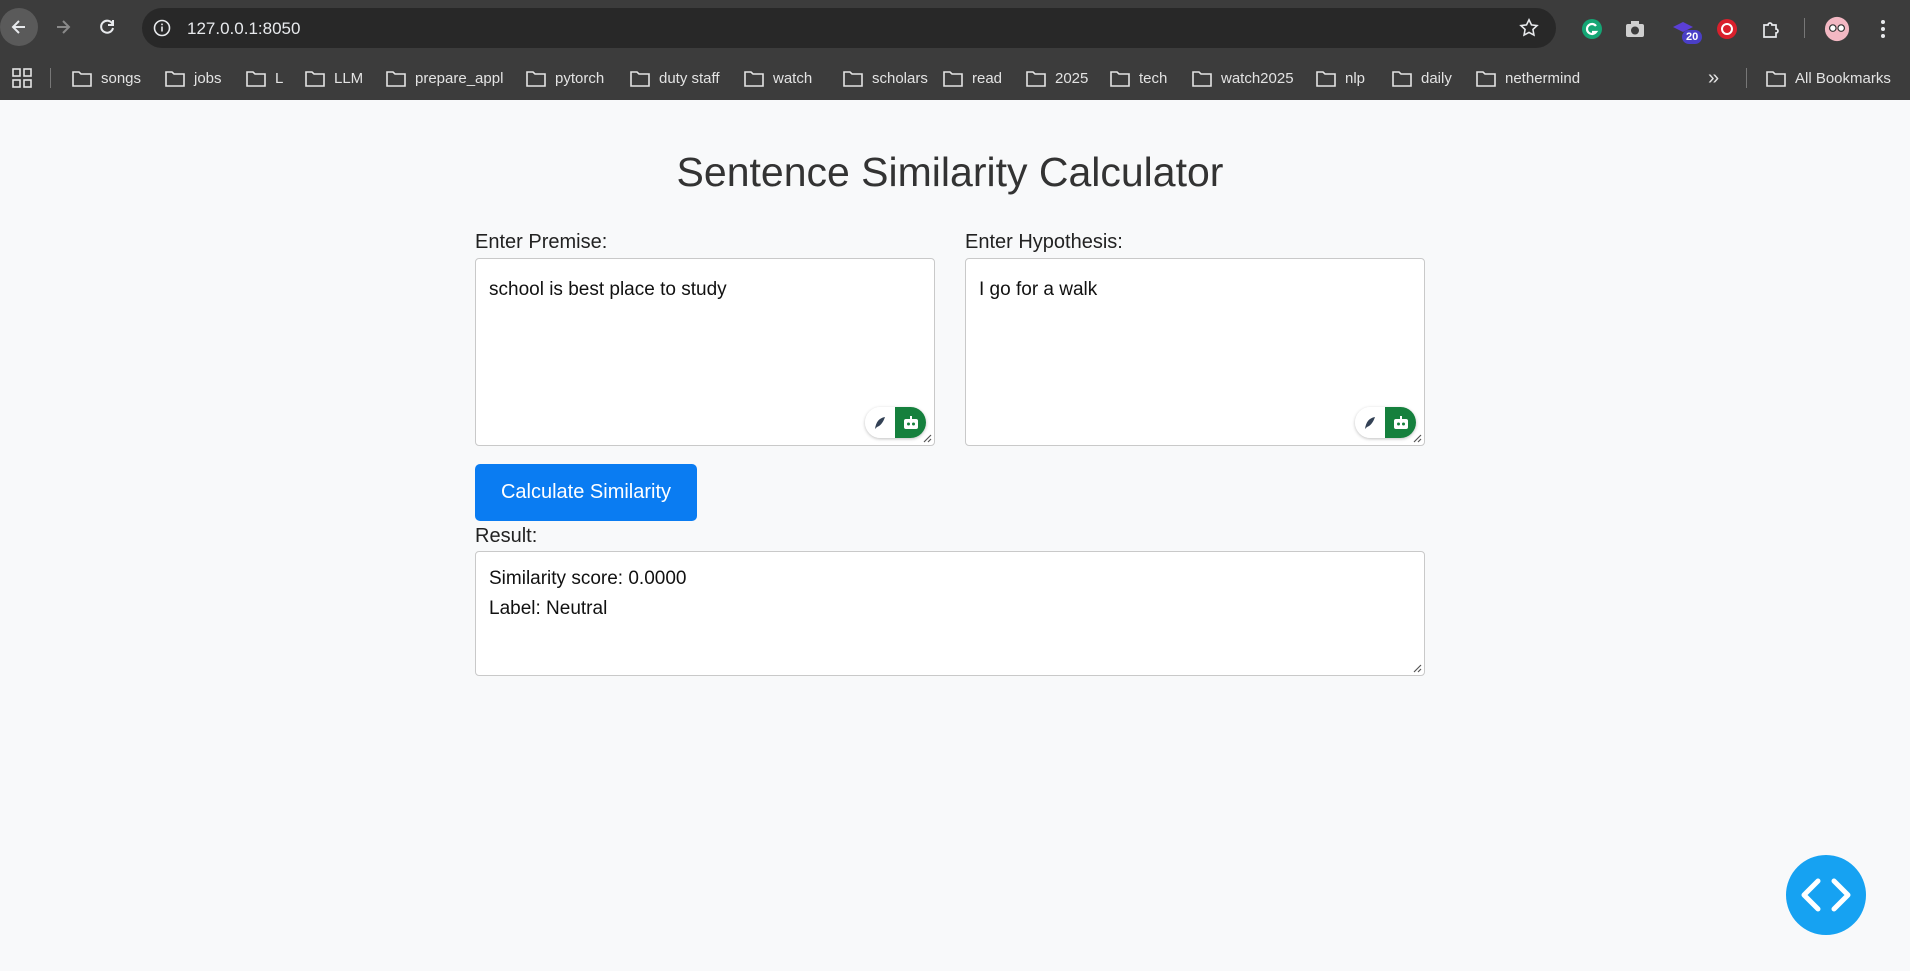 This screenshot has height=971, width=1910. I want to click on back-button, so click(19, 27).